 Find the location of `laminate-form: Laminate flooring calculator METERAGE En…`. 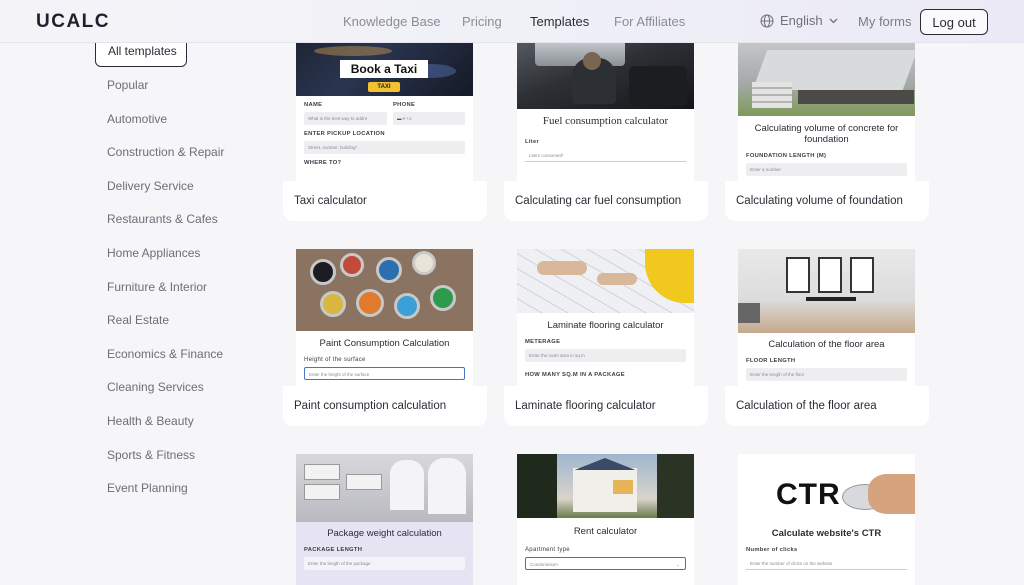

laminate-form: Laminate flooring calculator METERAGE En… is located at coordinates (605, 345).